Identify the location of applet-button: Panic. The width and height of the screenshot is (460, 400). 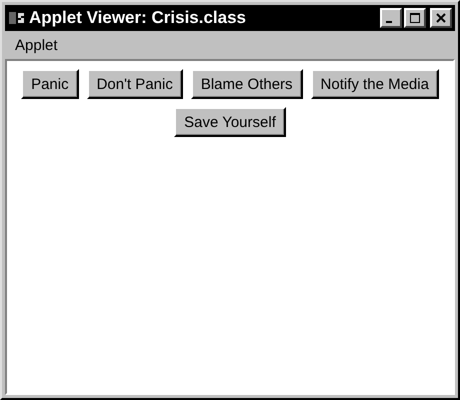
(50, 84).